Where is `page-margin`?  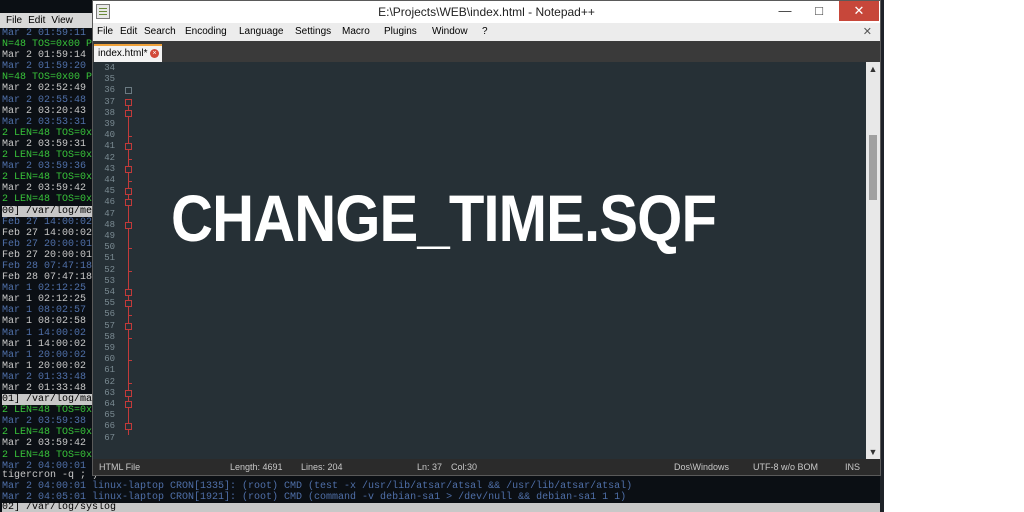 page-margin is located at coordinates (954, 256).